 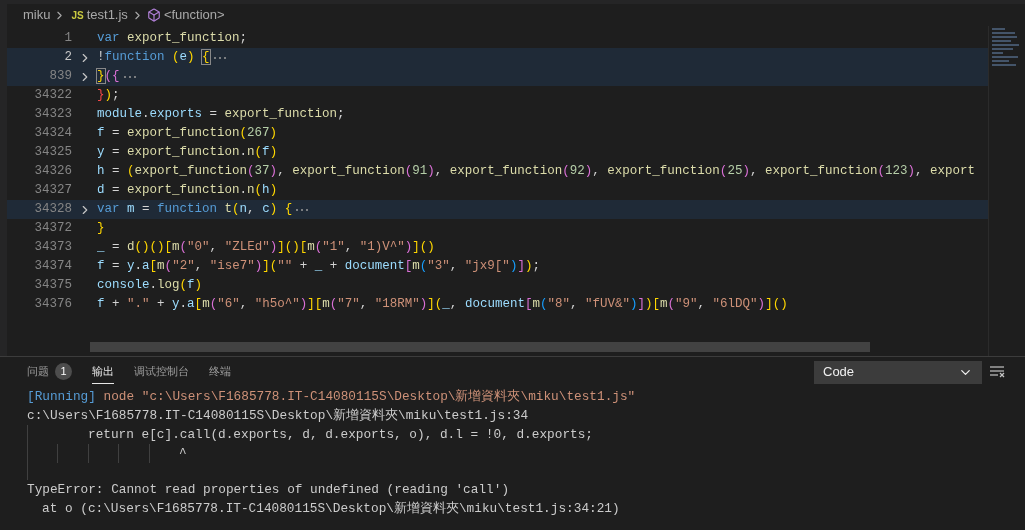 What do you see at coordinates (108, 77) in the screenshot?
I see `code-line: }({` at bounding box center [108, 77].